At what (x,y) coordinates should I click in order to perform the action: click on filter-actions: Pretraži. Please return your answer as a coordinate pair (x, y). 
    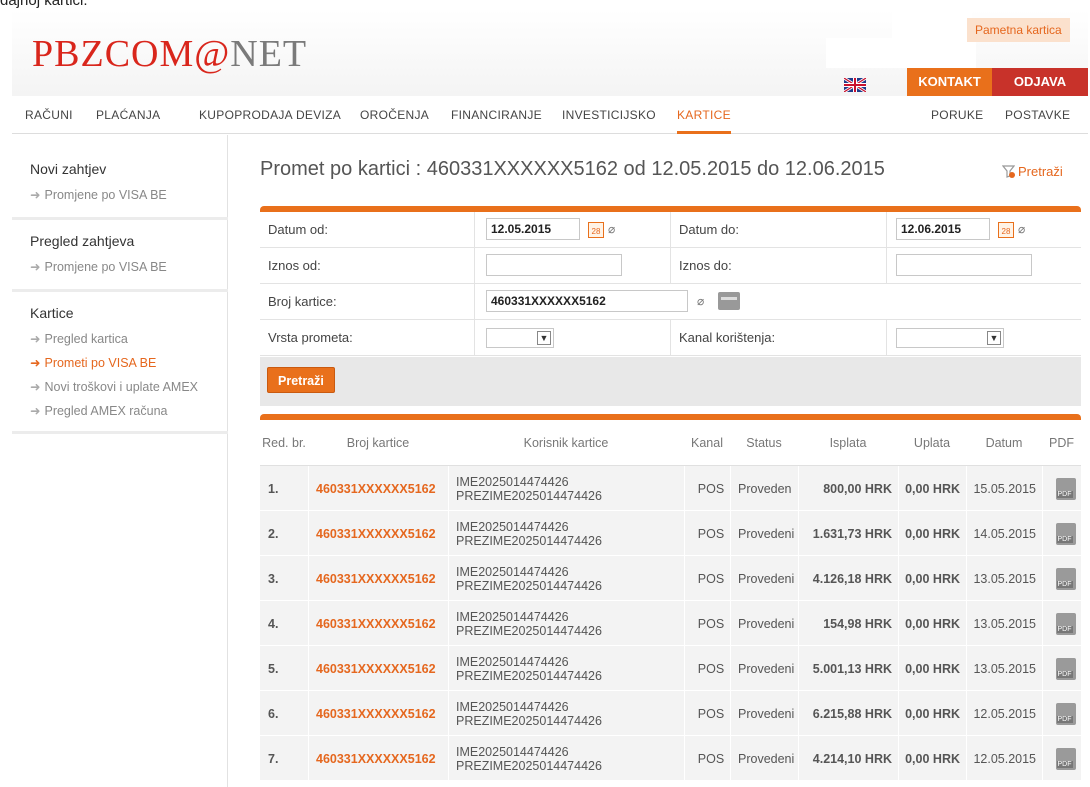
    Looking at the image, I should click on (670, 381).